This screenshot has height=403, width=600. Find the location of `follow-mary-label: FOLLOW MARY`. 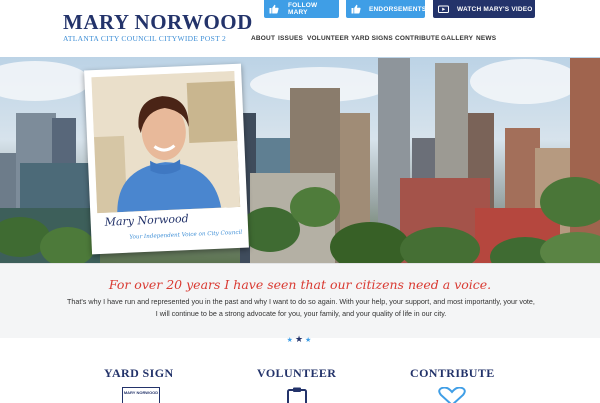

follow-mary-label: FOLLOW MARY is located at coordinates (302, 9).